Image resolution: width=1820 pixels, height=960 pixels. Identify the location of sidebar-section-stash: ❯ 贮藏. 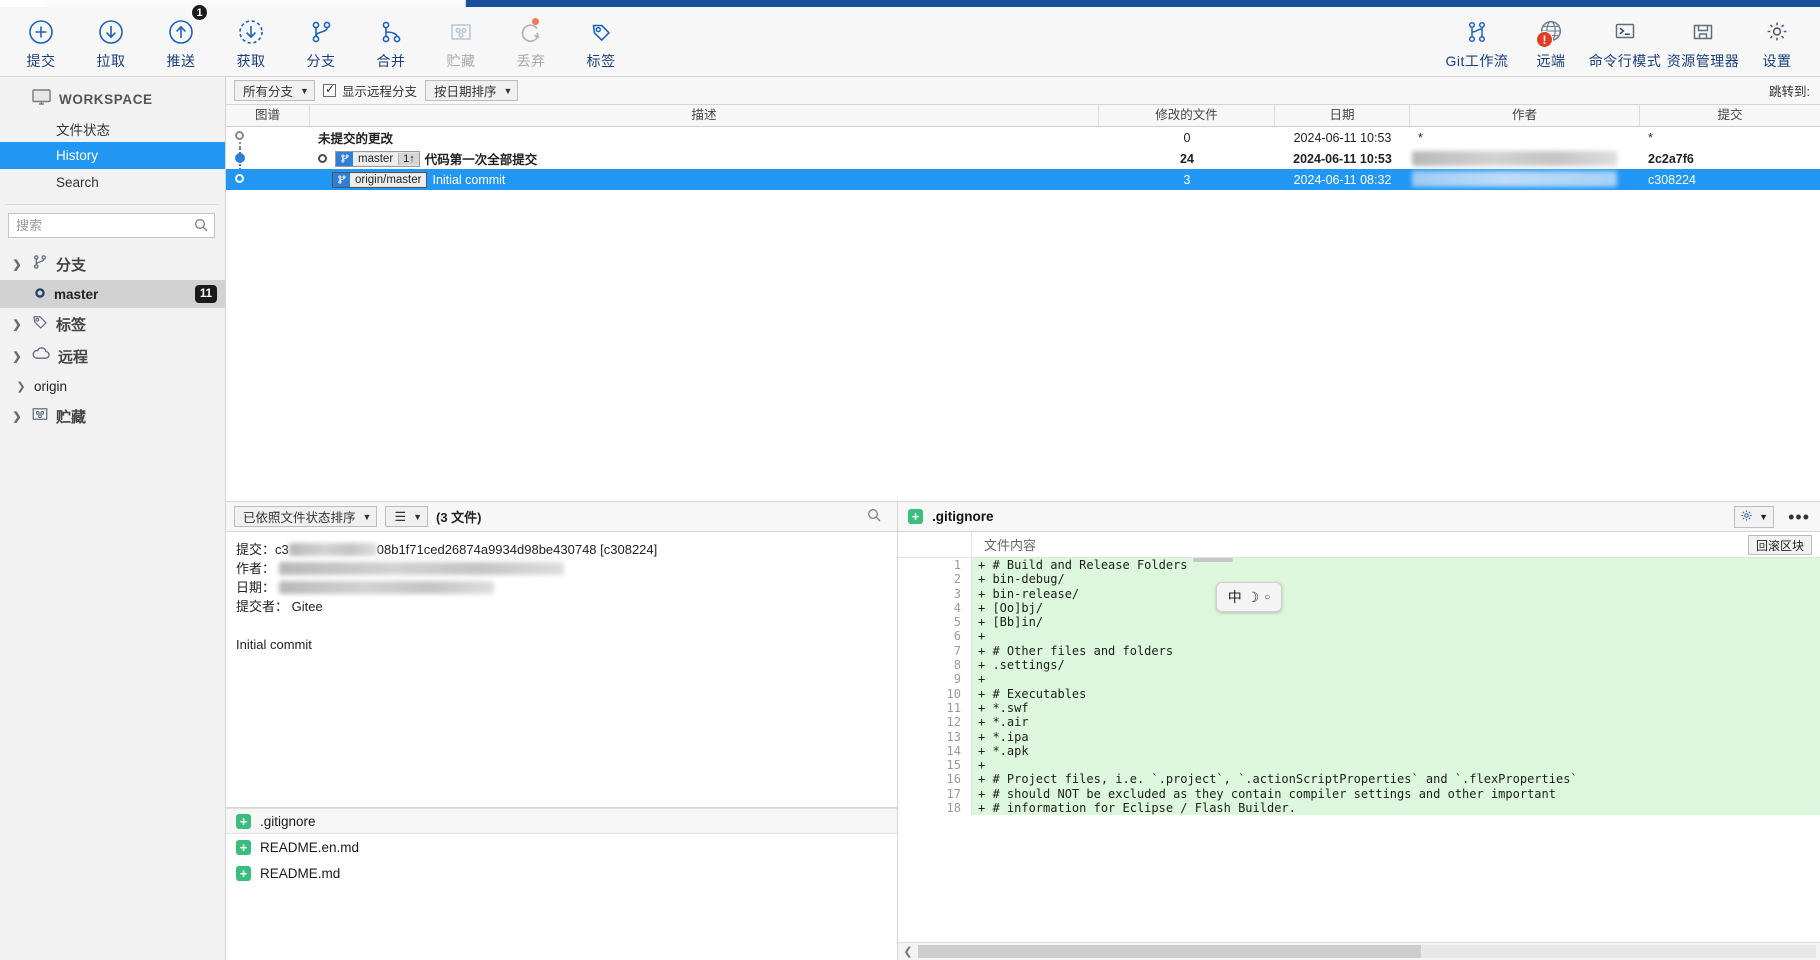
(112, 416).